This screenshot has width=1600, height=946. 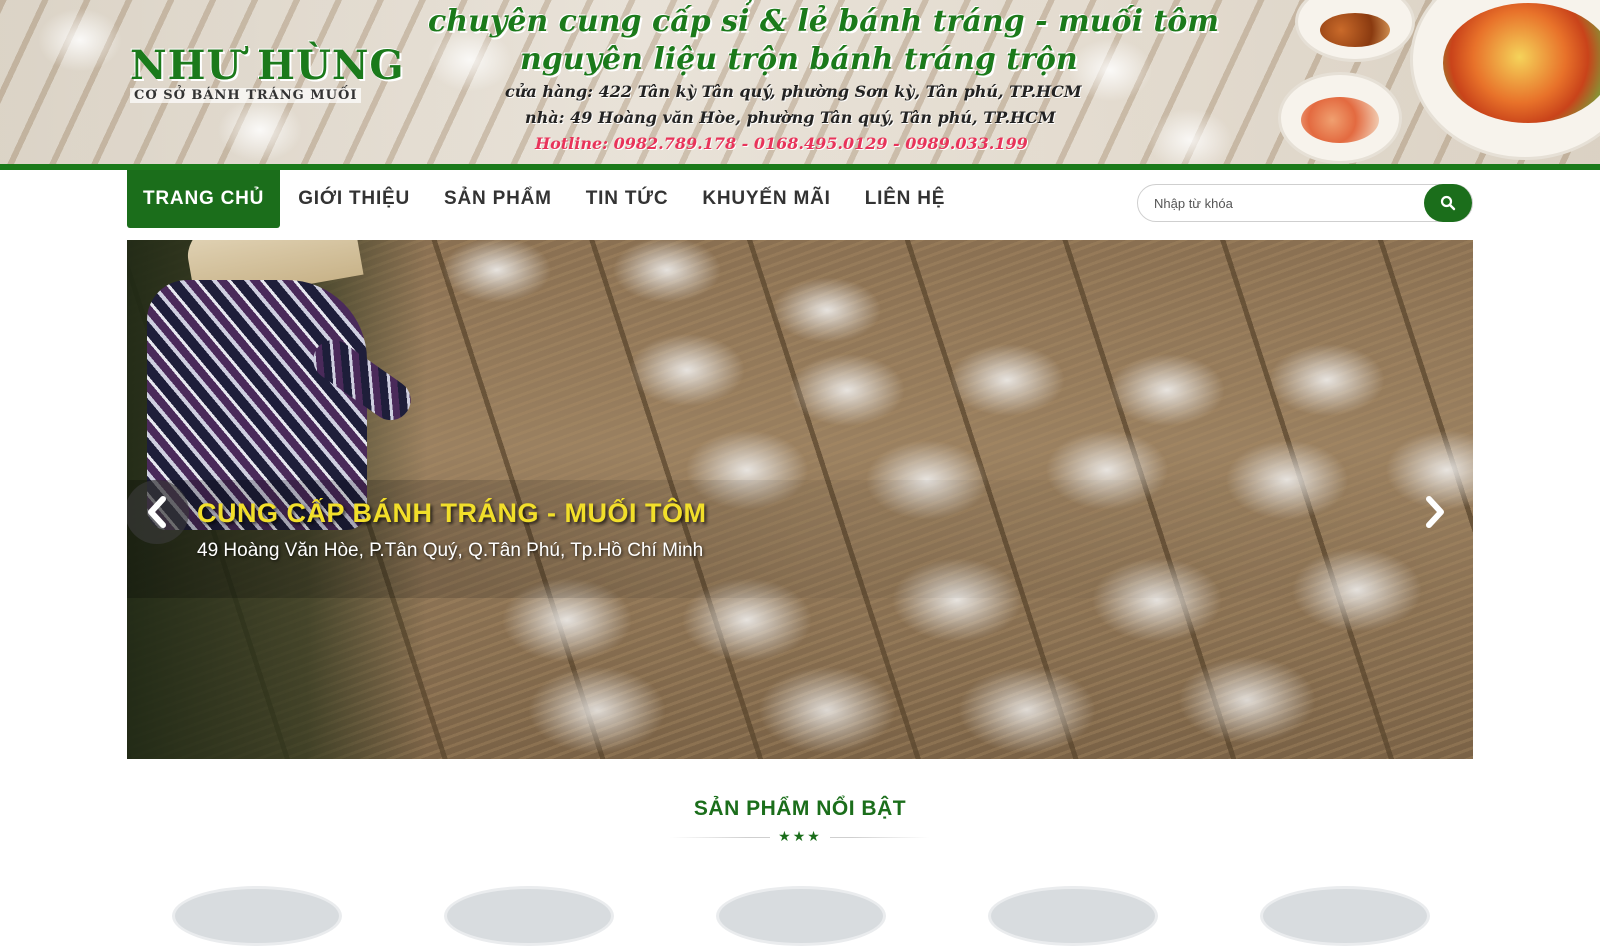 What do you see at coordinates (766, 199) in the screenshot?
I see `nav-item-promotions: KHUYẾN MÃI` at bounding box center [766, 199].